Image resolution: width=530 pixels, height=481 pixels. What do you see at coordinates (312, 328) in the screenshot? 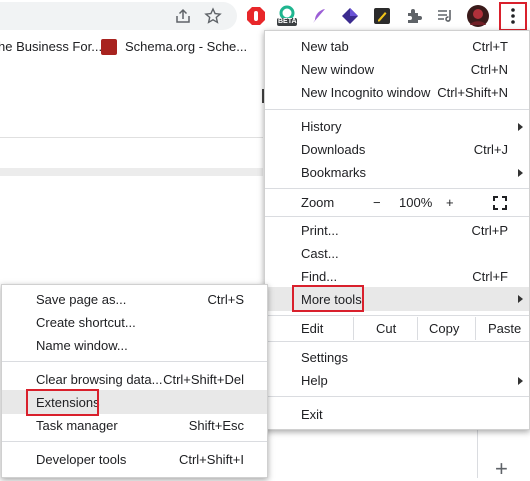
I see `menu-item-label: Edit` at bounding box center [312, 328].